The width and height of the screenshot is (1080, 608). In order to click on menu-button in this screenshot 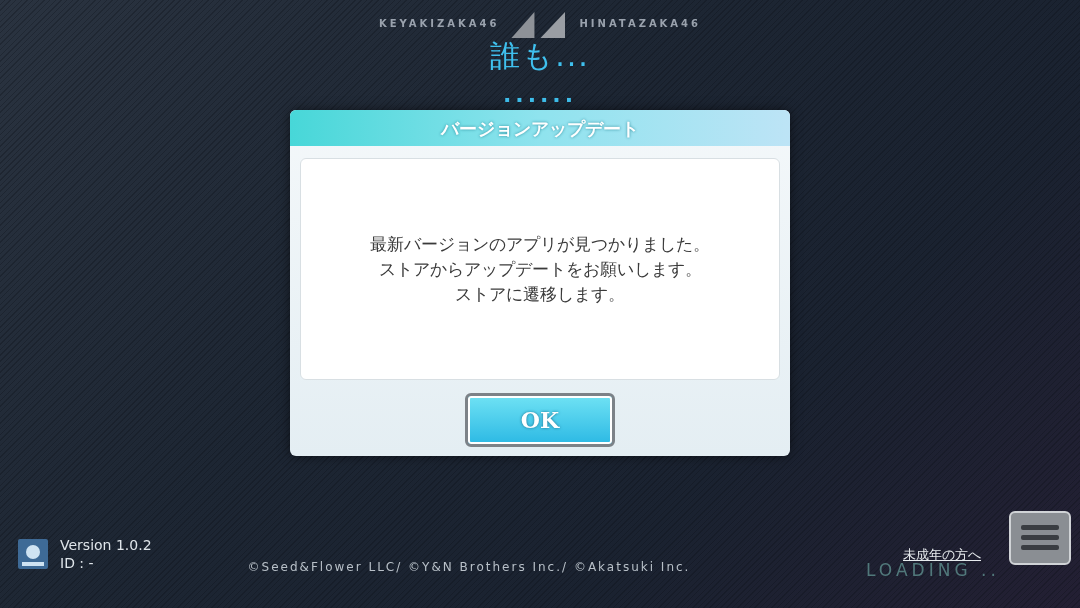, I will do `click(1040, 538)`.